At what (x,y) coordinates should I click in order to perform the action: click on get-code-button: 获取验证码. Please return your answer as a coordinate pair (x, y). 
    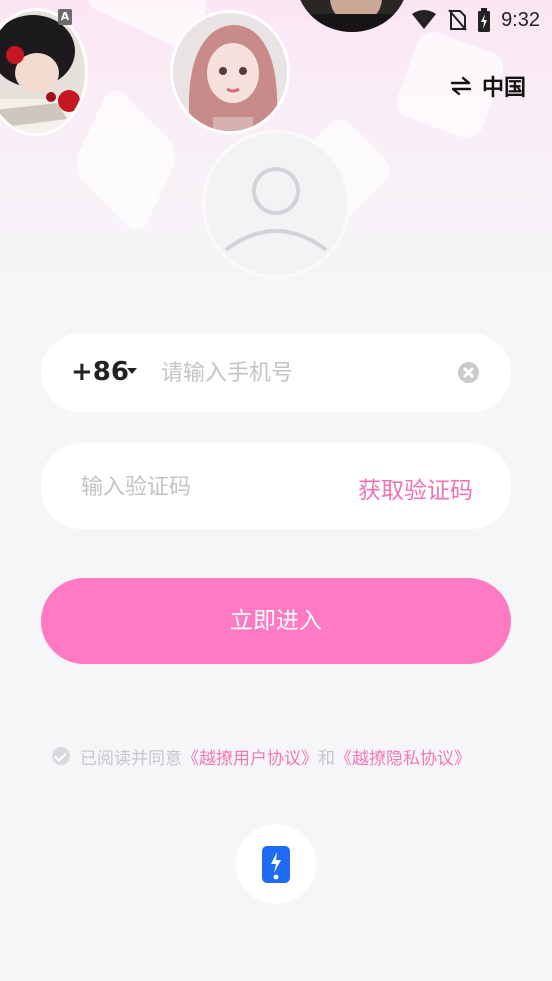
    Looking at the image, I should click on (415, 488).